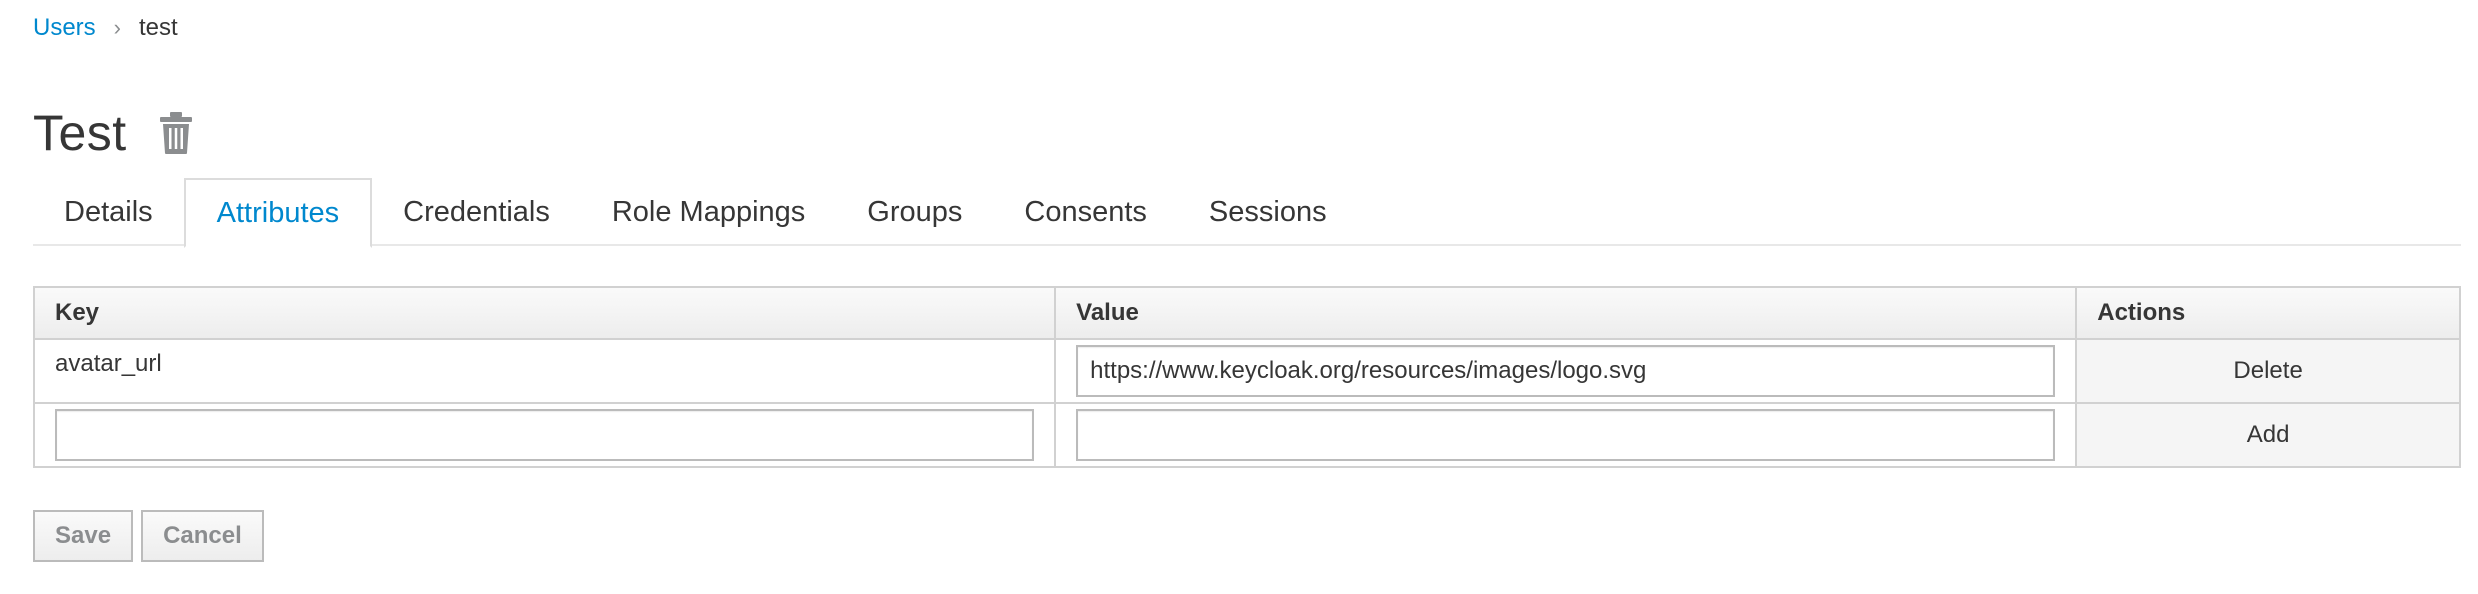 The image size is (2478, 594). I want to click on new-value-cell, so click(1566, 435).